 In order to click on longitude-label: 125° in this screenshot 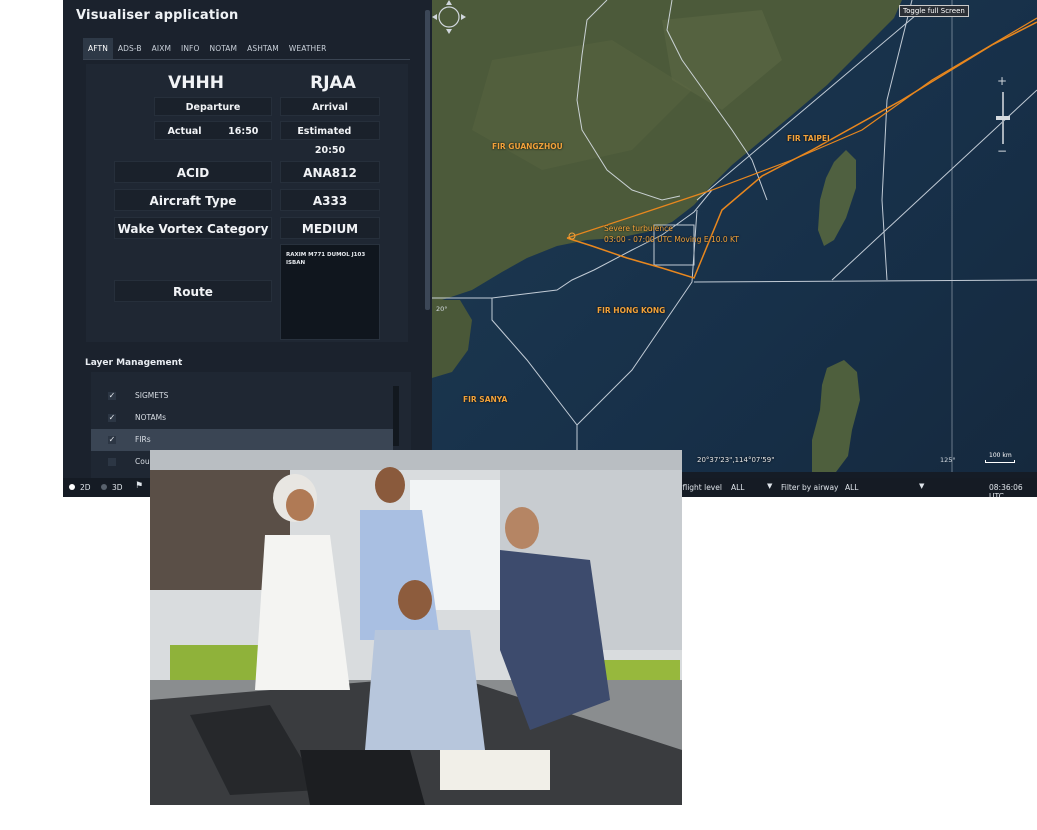, I will do `click(948, 460)`.